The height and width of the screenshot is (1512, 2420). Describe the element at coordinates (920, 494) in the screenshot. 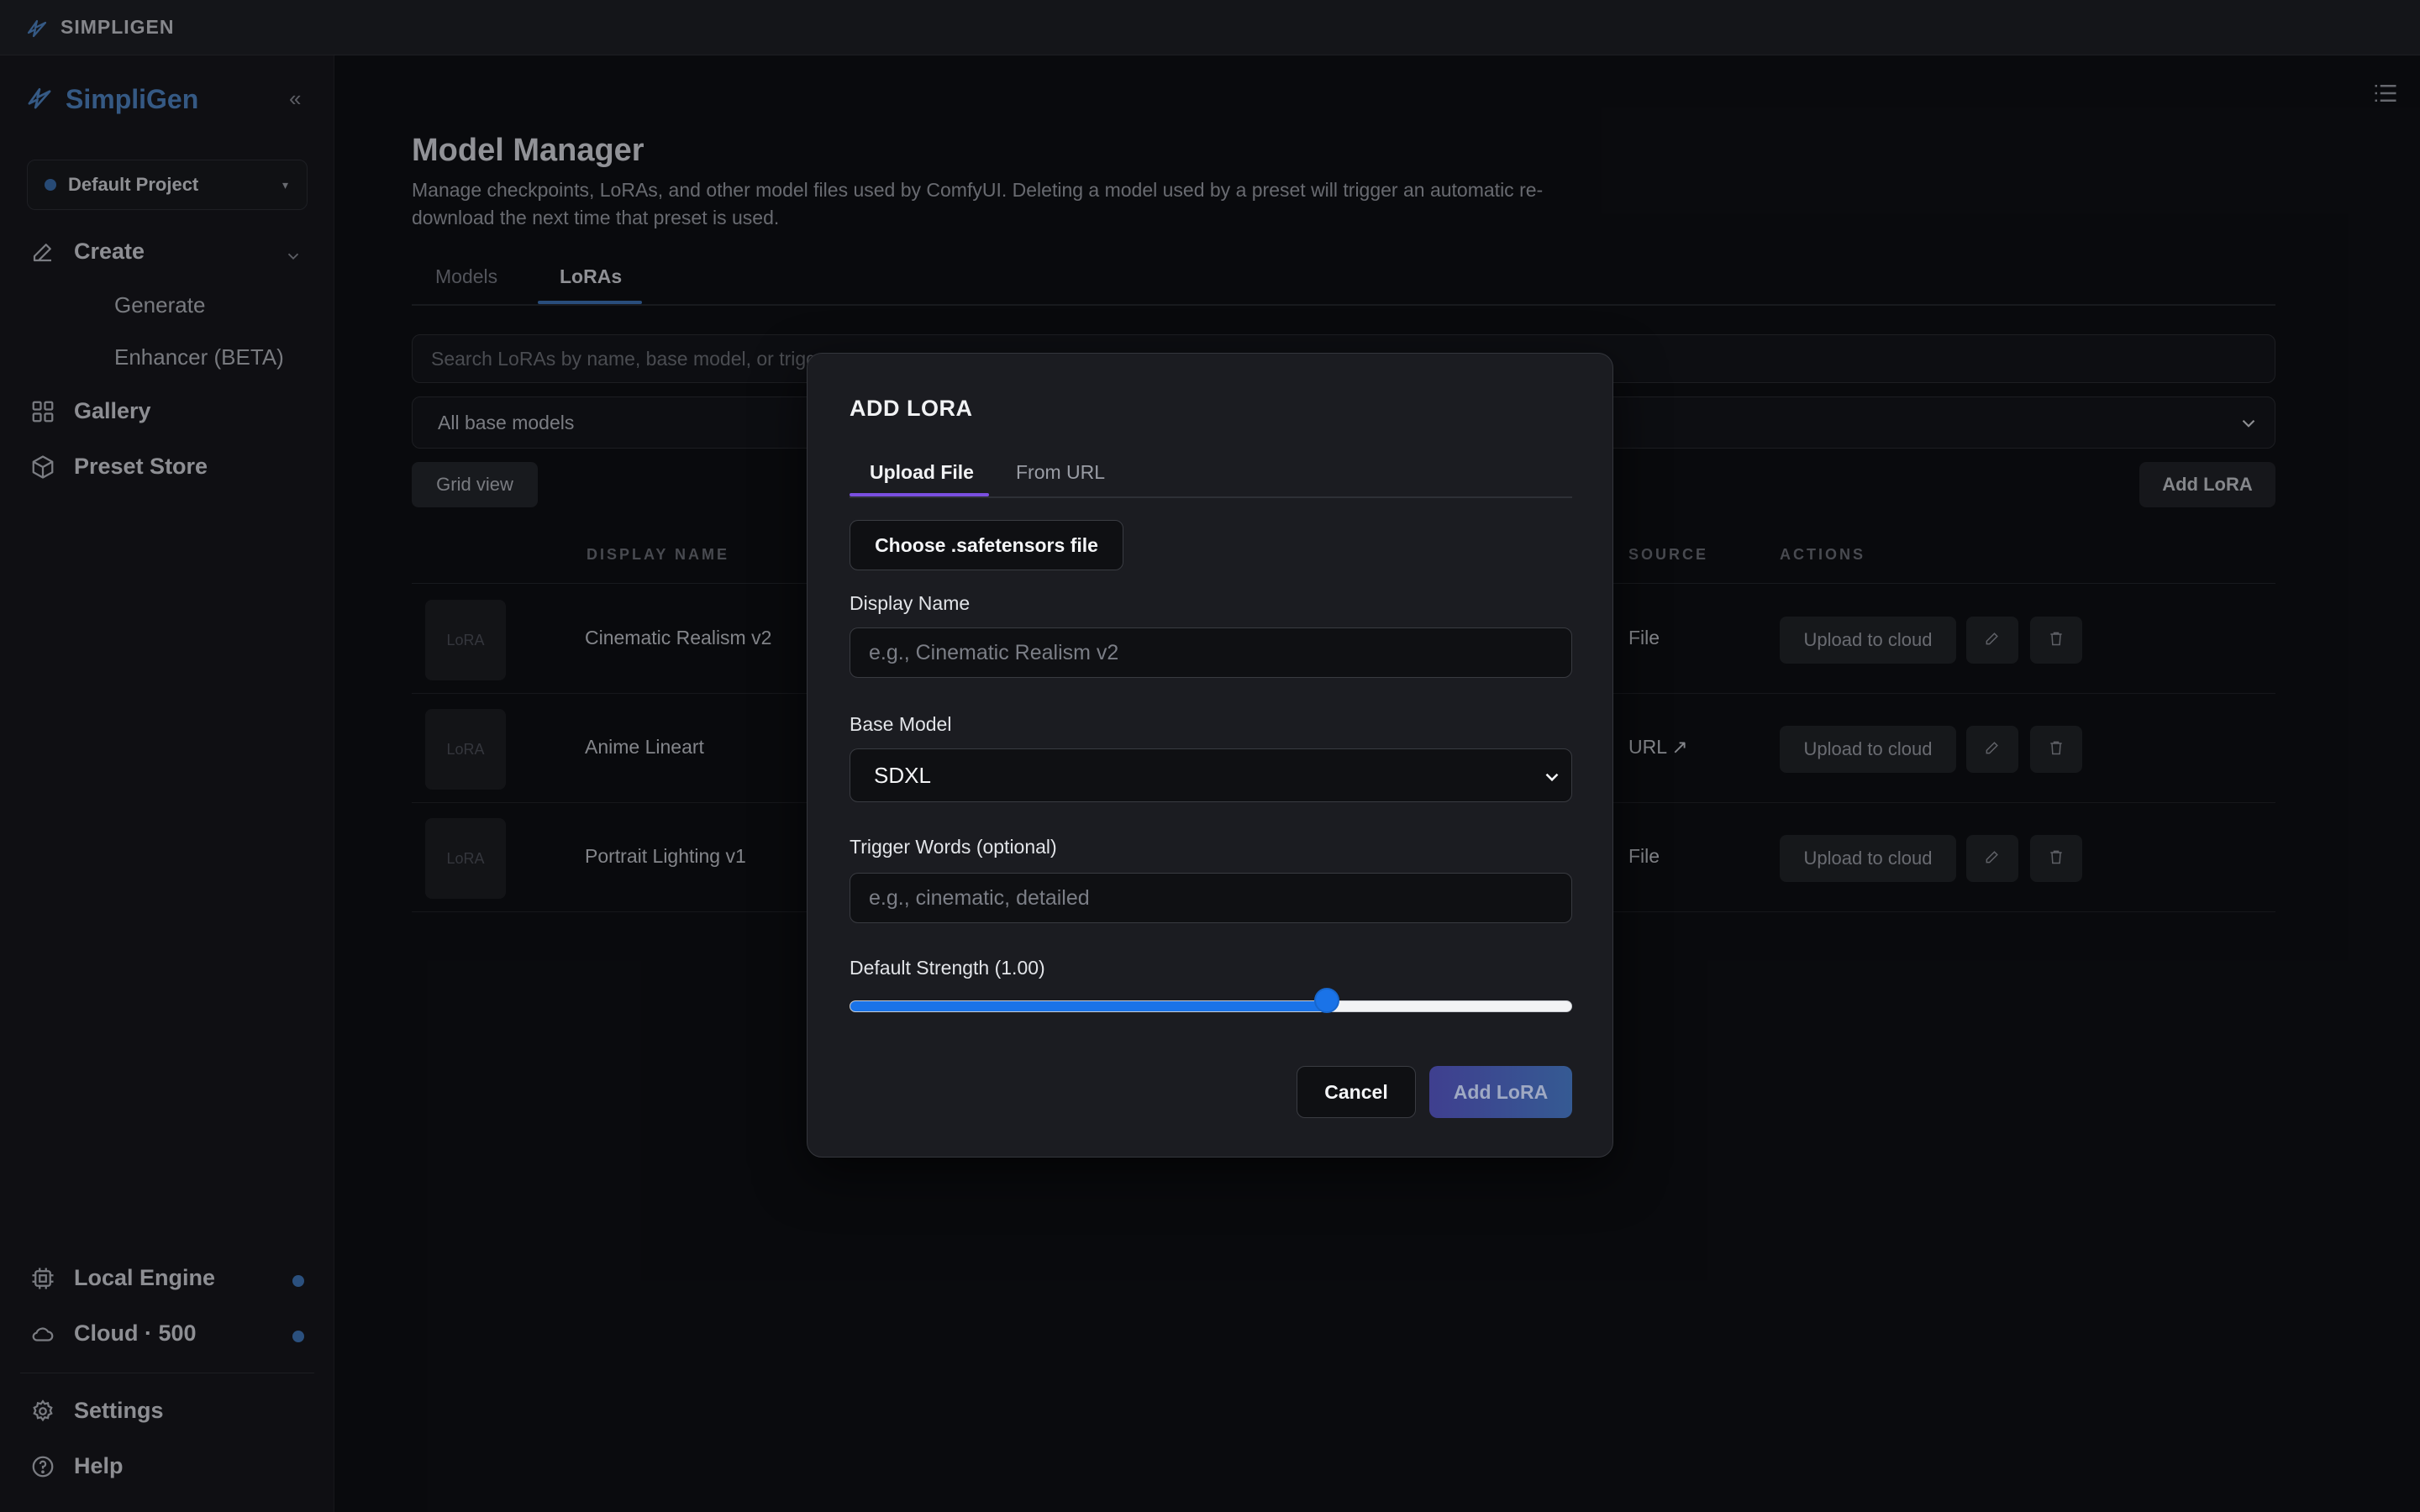

I see `active-tab-indicator` at that location.